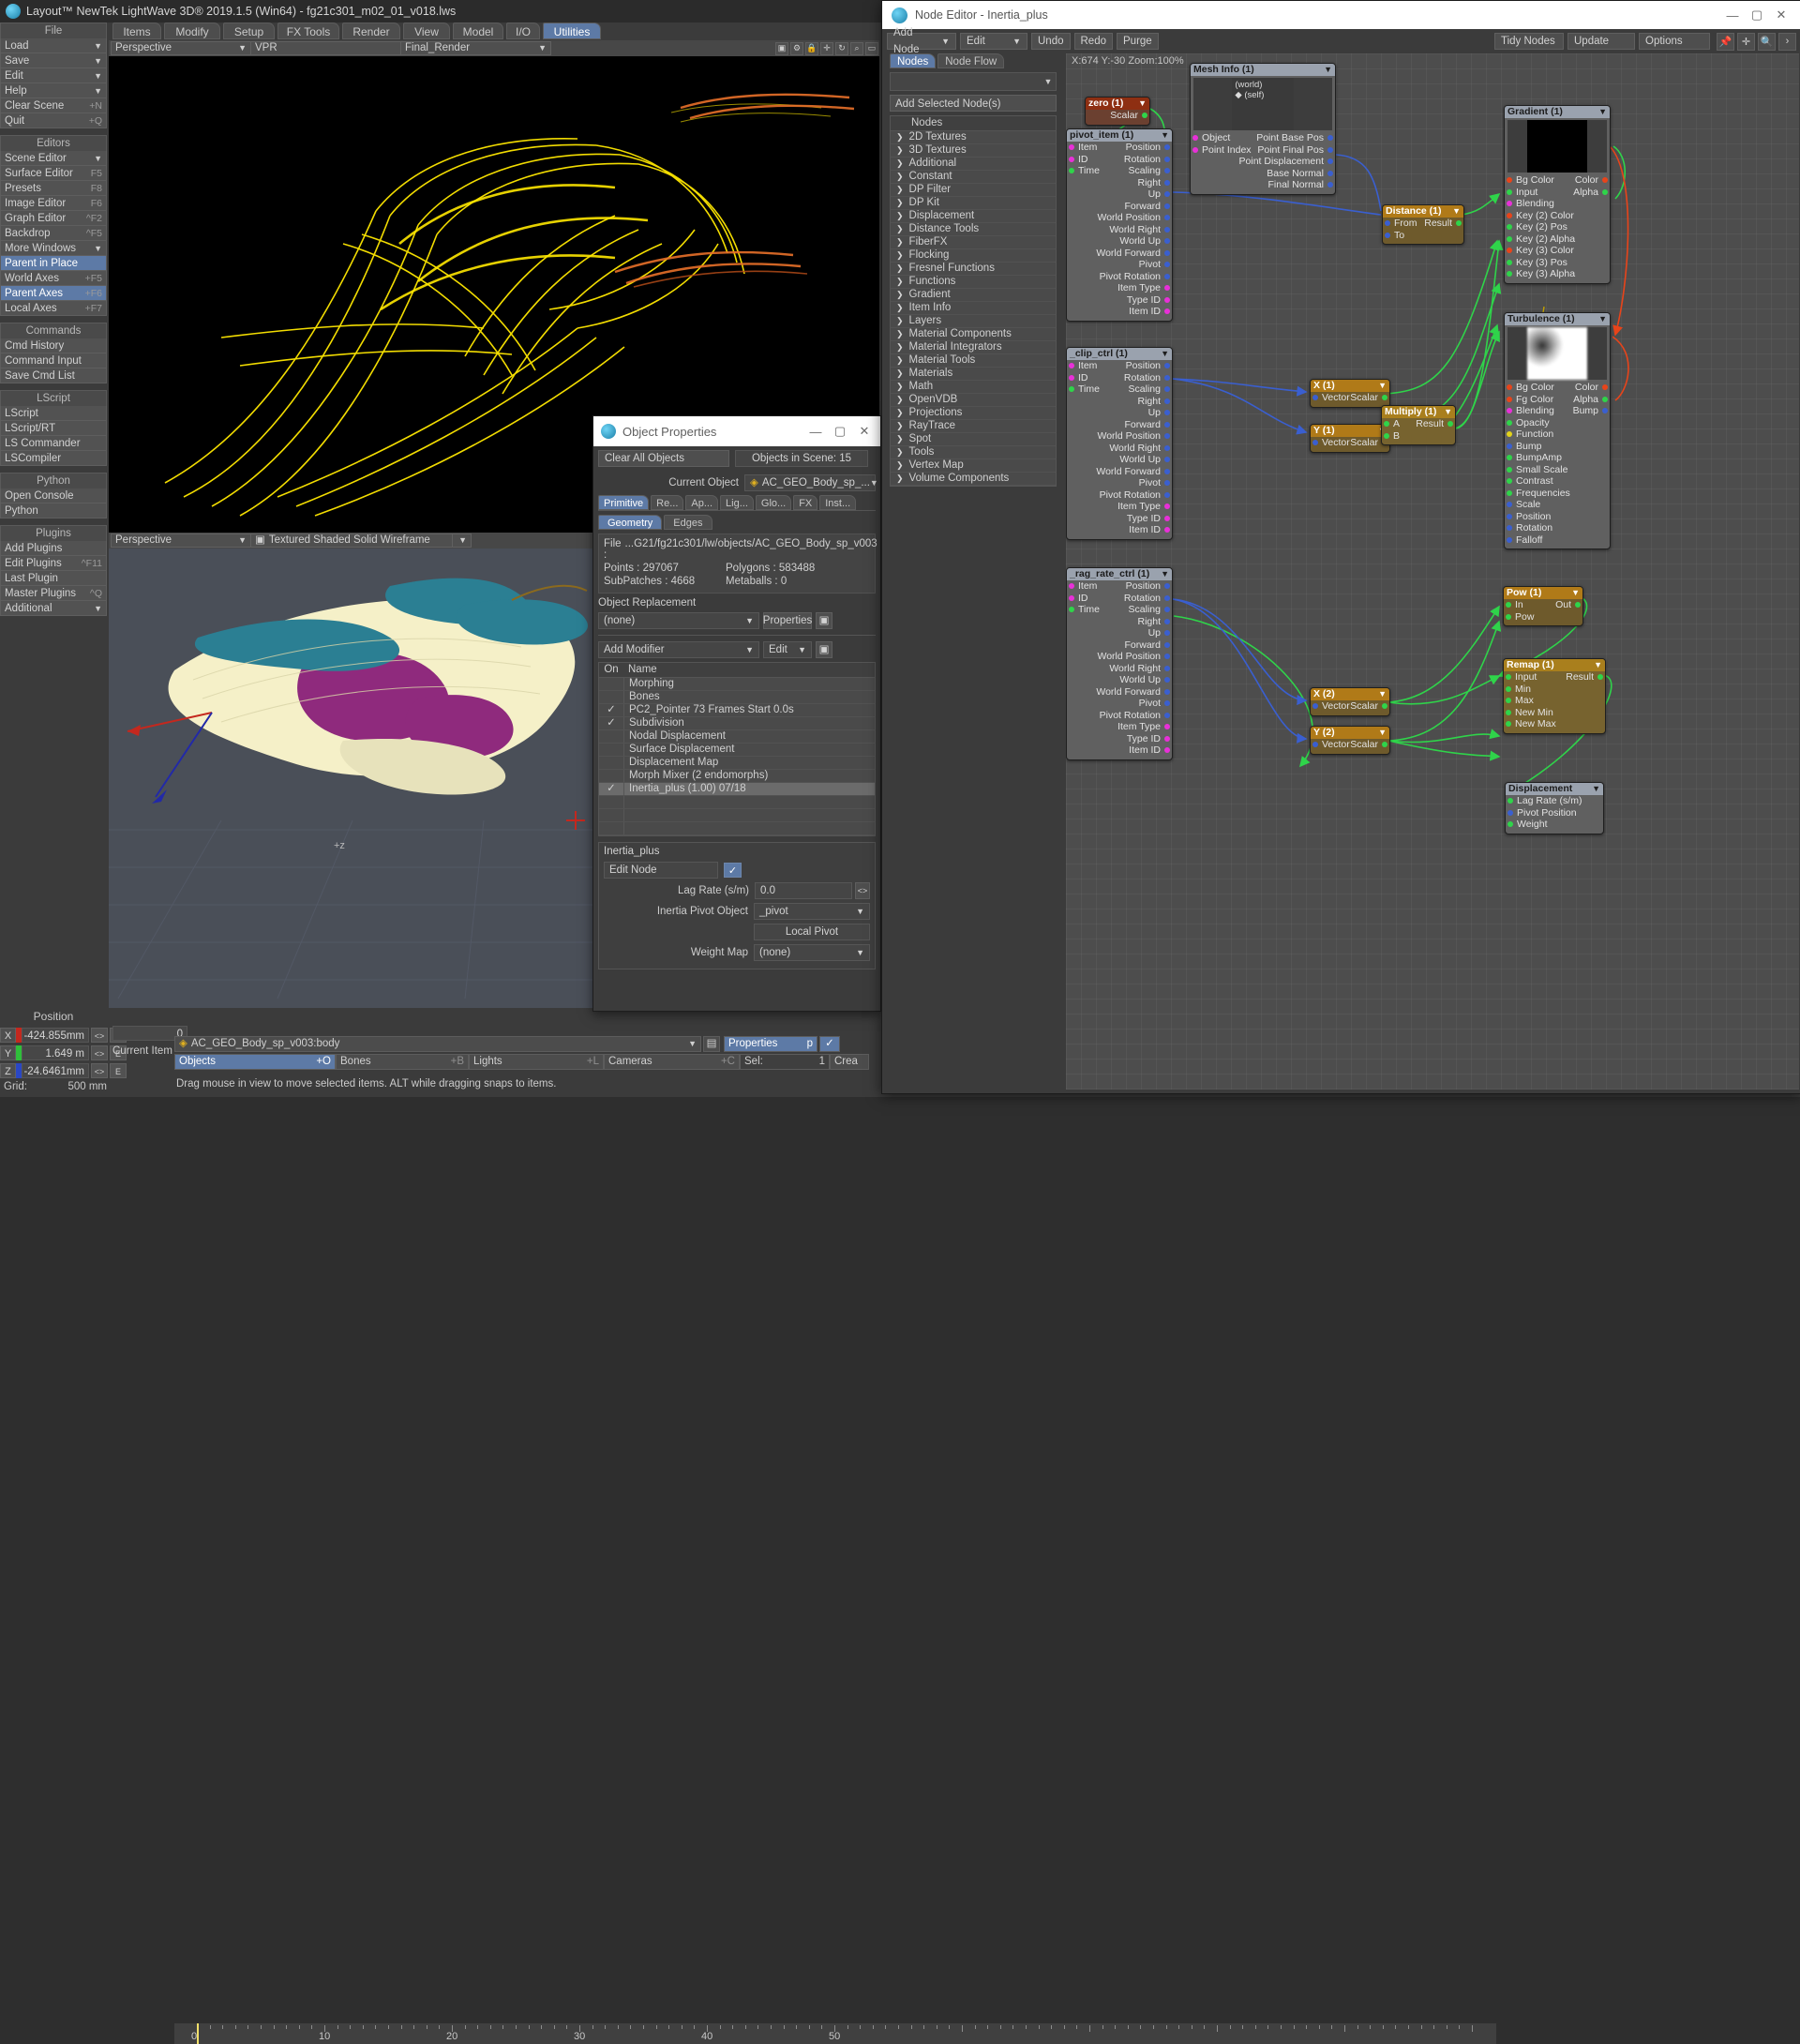  What do you see at coordinates (1159, 413) in the screenshot?
I see `node-output-port: Up` at bounding box center [1159, 413].